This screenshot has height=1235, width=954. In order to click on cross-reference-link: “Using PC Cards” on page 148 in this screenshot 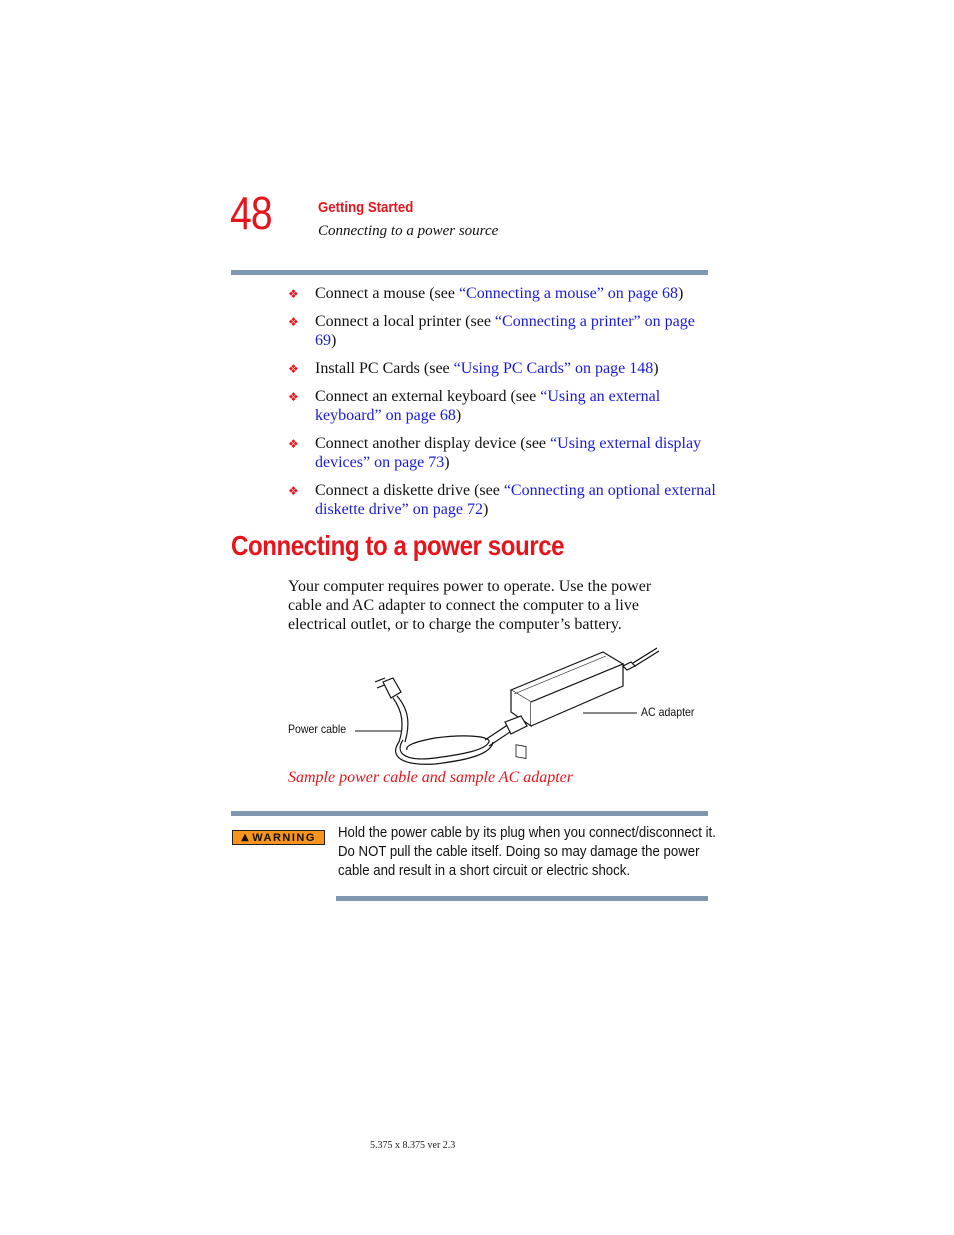, I will do `click(554, 368)`.